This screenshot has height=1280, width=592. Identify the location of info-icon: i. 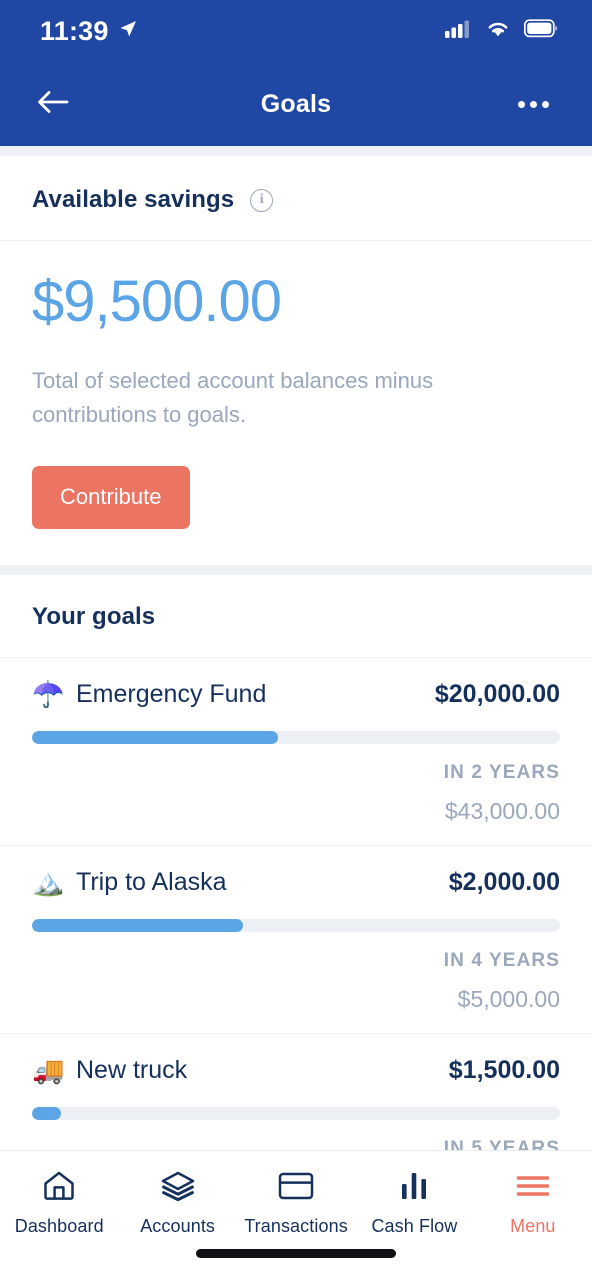
(262, 200).